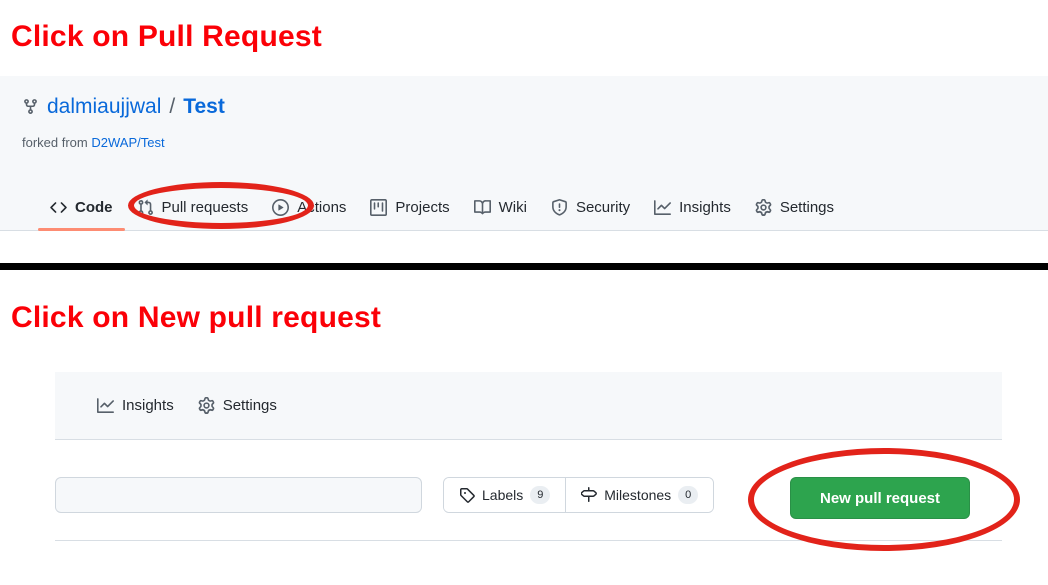  What do you see at coordinates (512, 207) in the screenshot?
I see `repo-tab-wiki-label: Wiki` at bounding box center [512, 207].